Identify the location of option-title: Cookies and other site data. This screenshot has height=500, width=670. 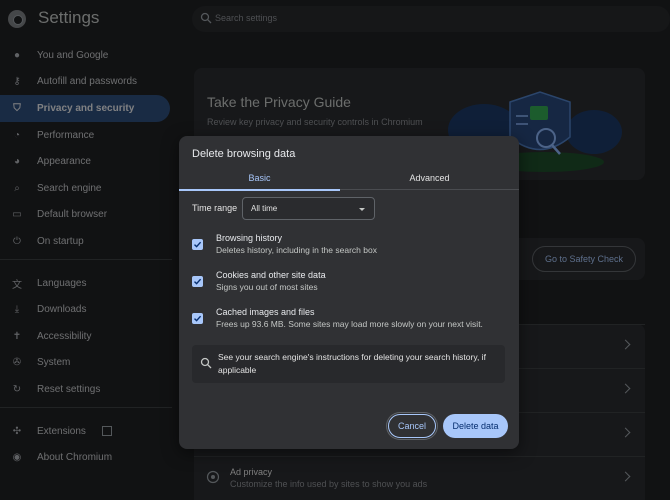
(271, 275).